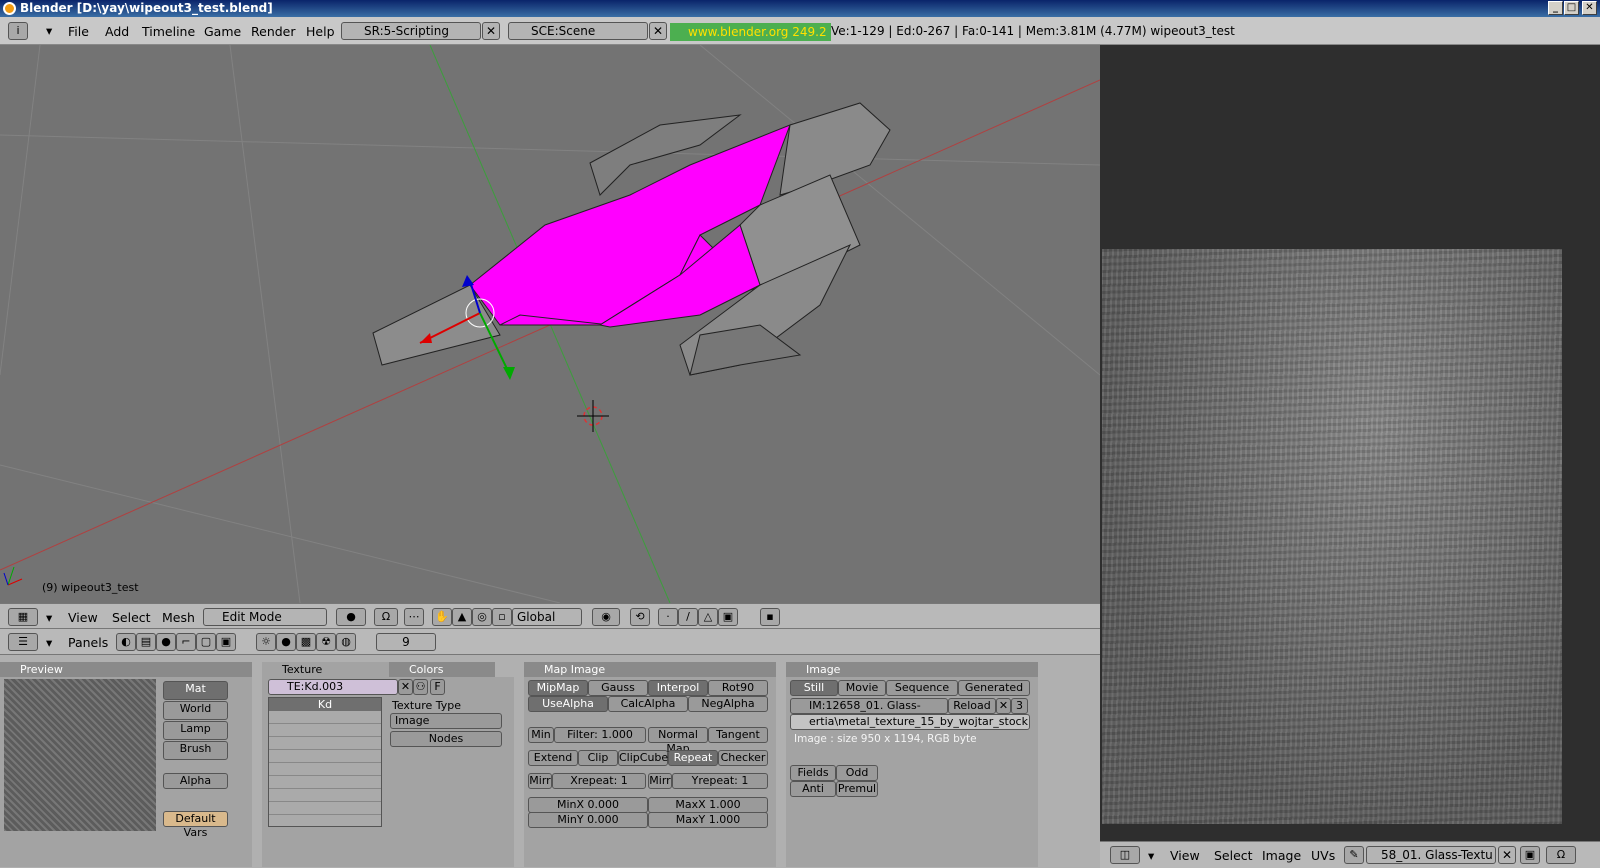 The image size is (1600, 868). What do you see at coordinates (1323, 855) in the screenshot?
I see `image-menu-uvs: UVs` at bounding box center [1323, 855].